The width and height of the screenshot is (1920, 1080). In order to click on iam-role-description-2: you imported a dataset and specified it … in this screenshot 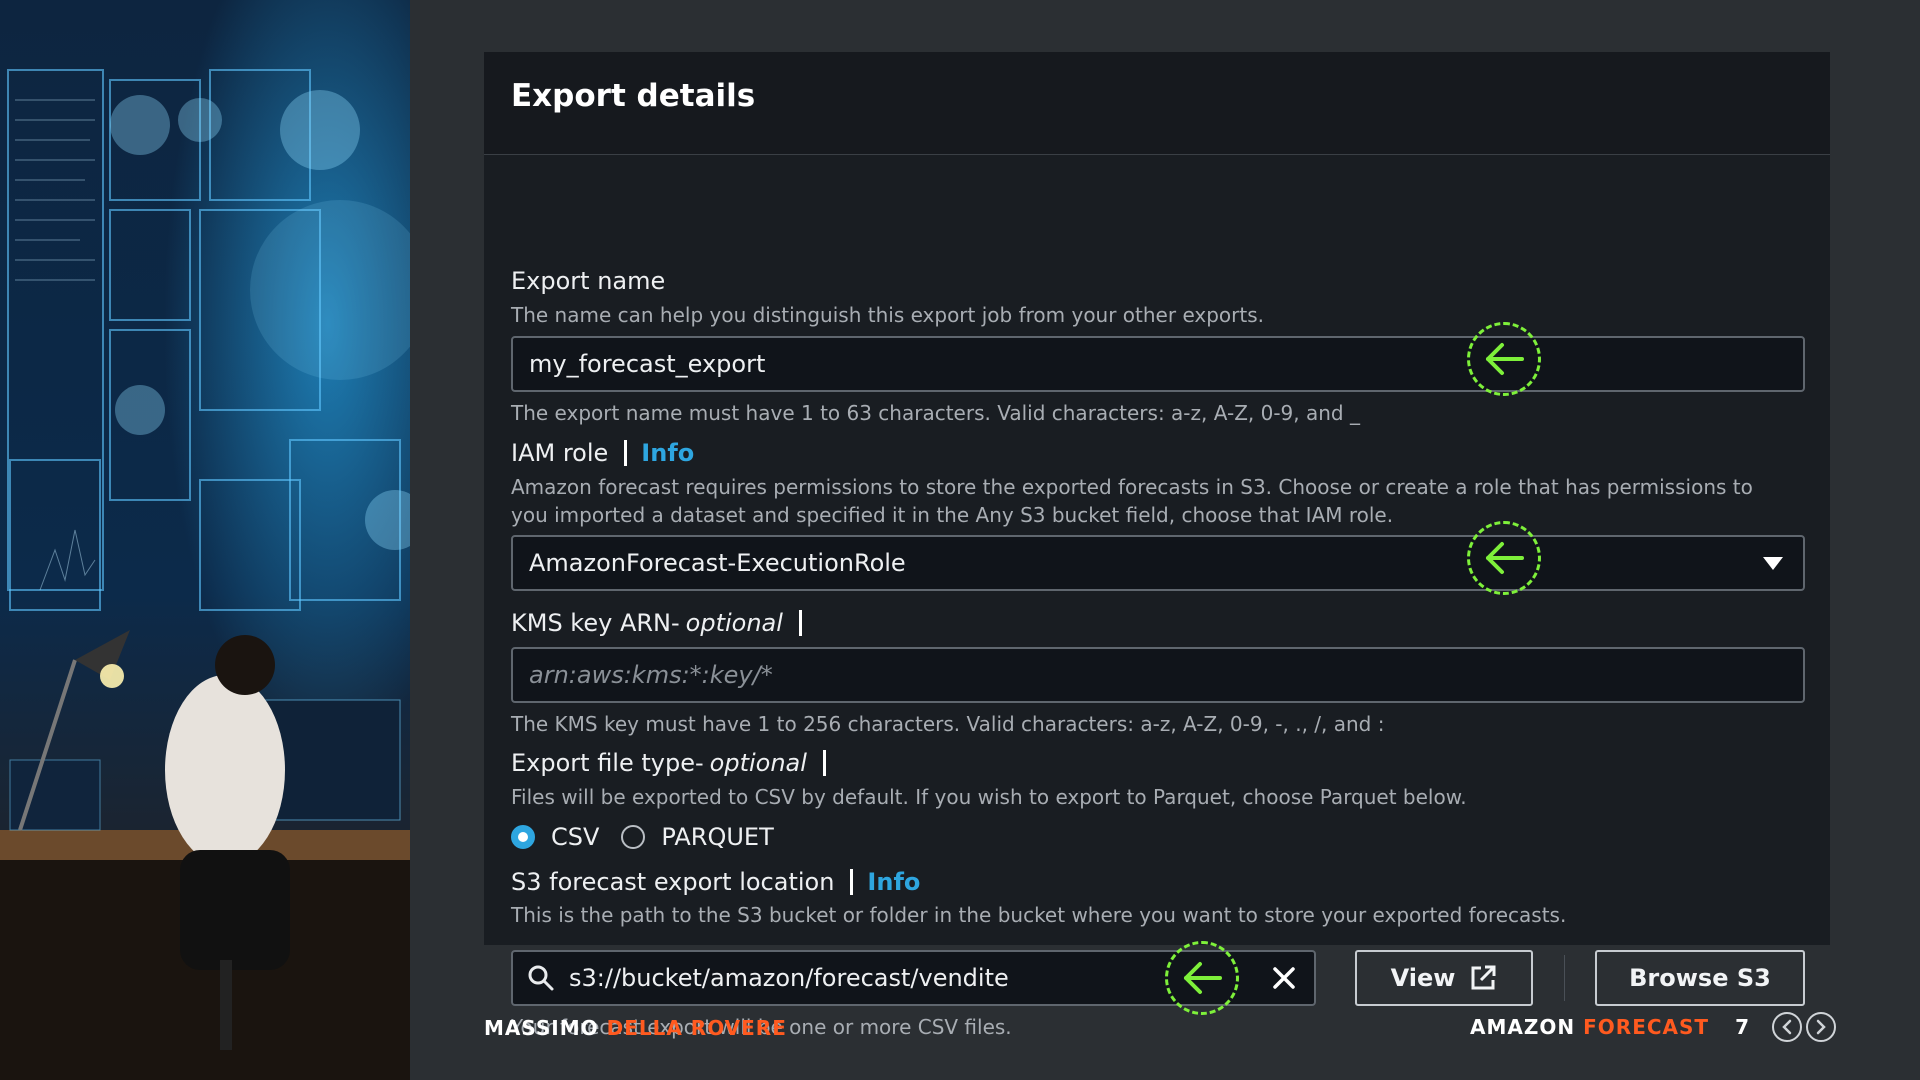, I will do `click(952, 515)`.